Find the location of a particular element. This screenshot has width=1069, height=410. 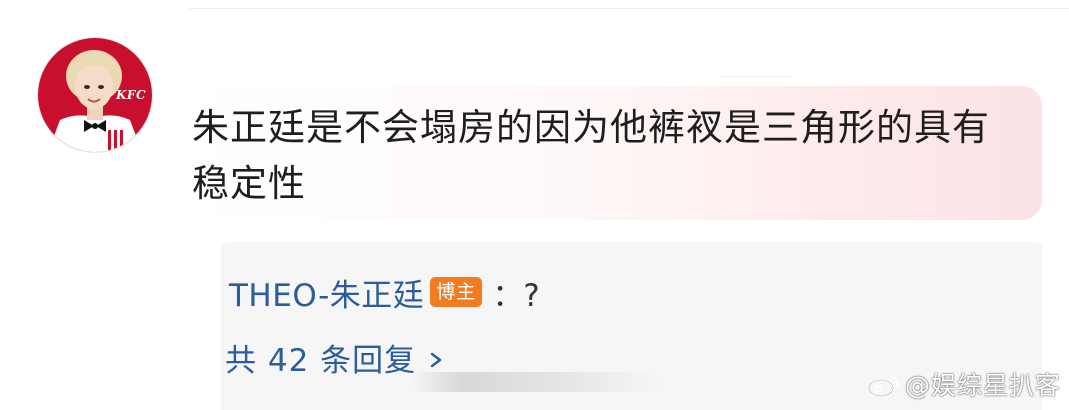

watermark: @娱综星扒客 is located at coordinates (964, 384).